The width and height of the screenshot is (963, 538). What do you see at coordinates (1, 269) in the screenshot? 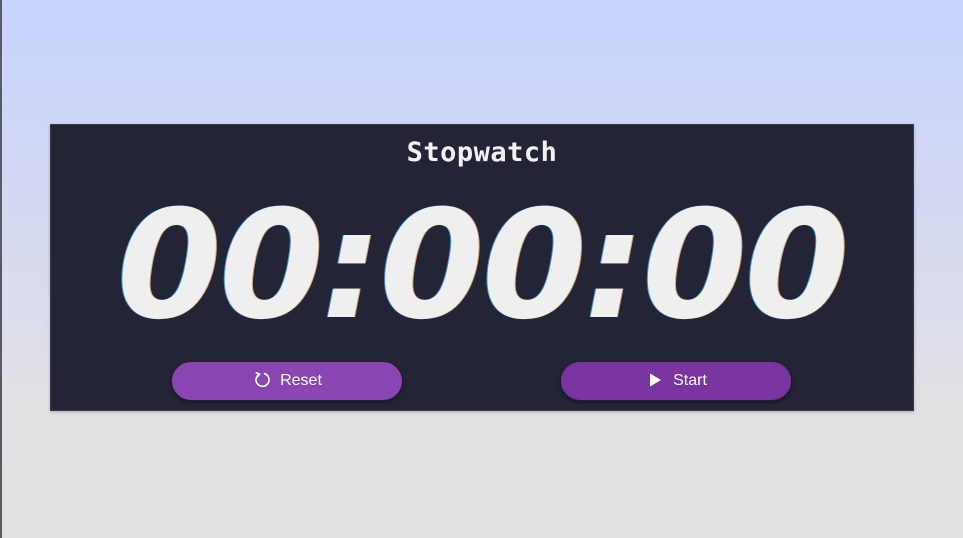
I see `window-edge` at bounding box center [1, 269].